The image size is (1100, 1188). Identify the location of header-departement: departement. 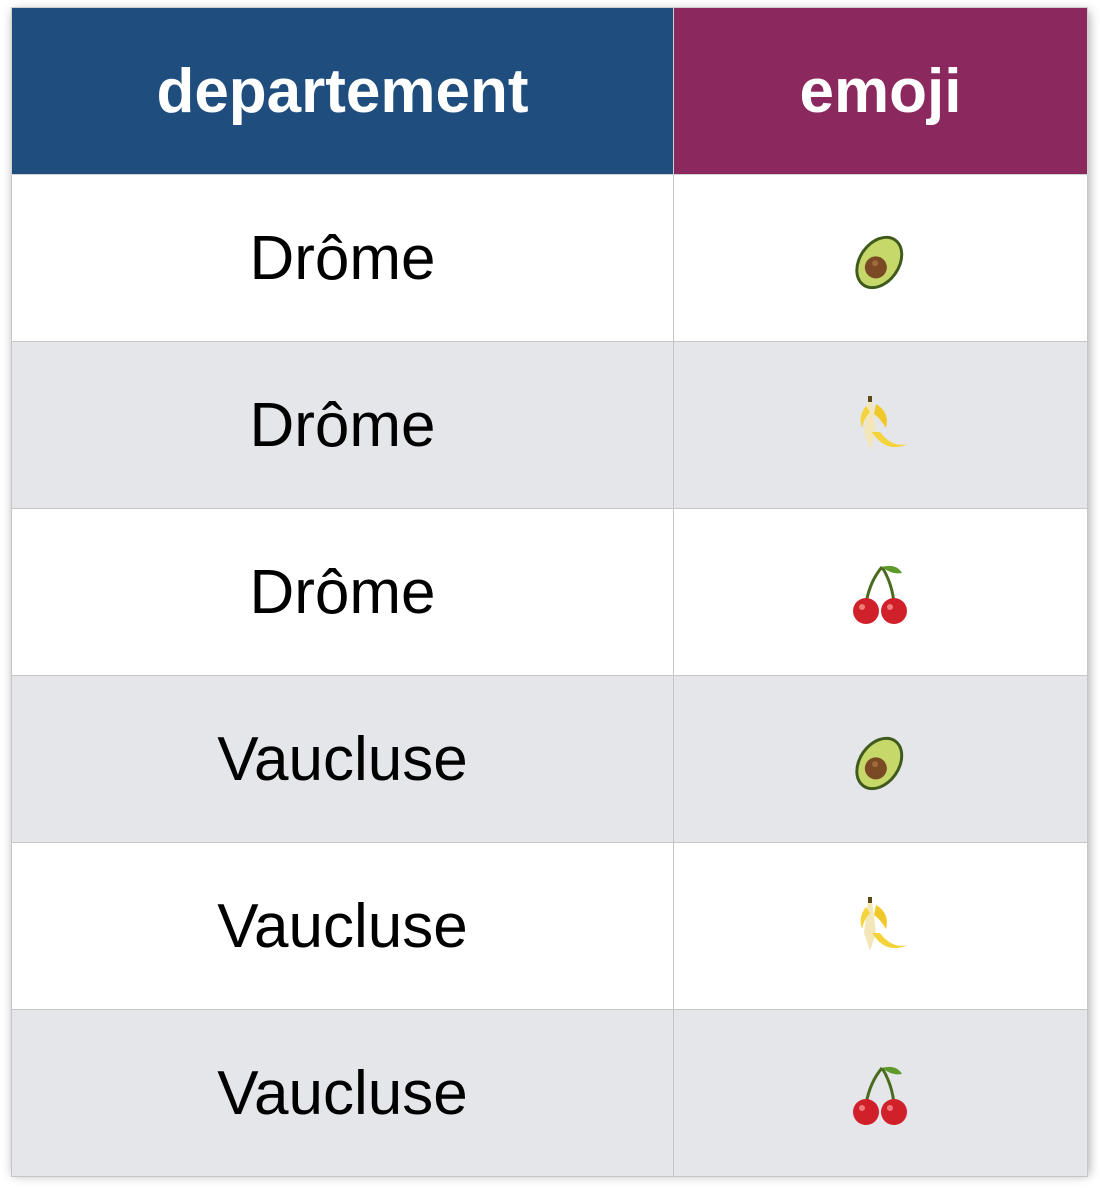
(342, 91).